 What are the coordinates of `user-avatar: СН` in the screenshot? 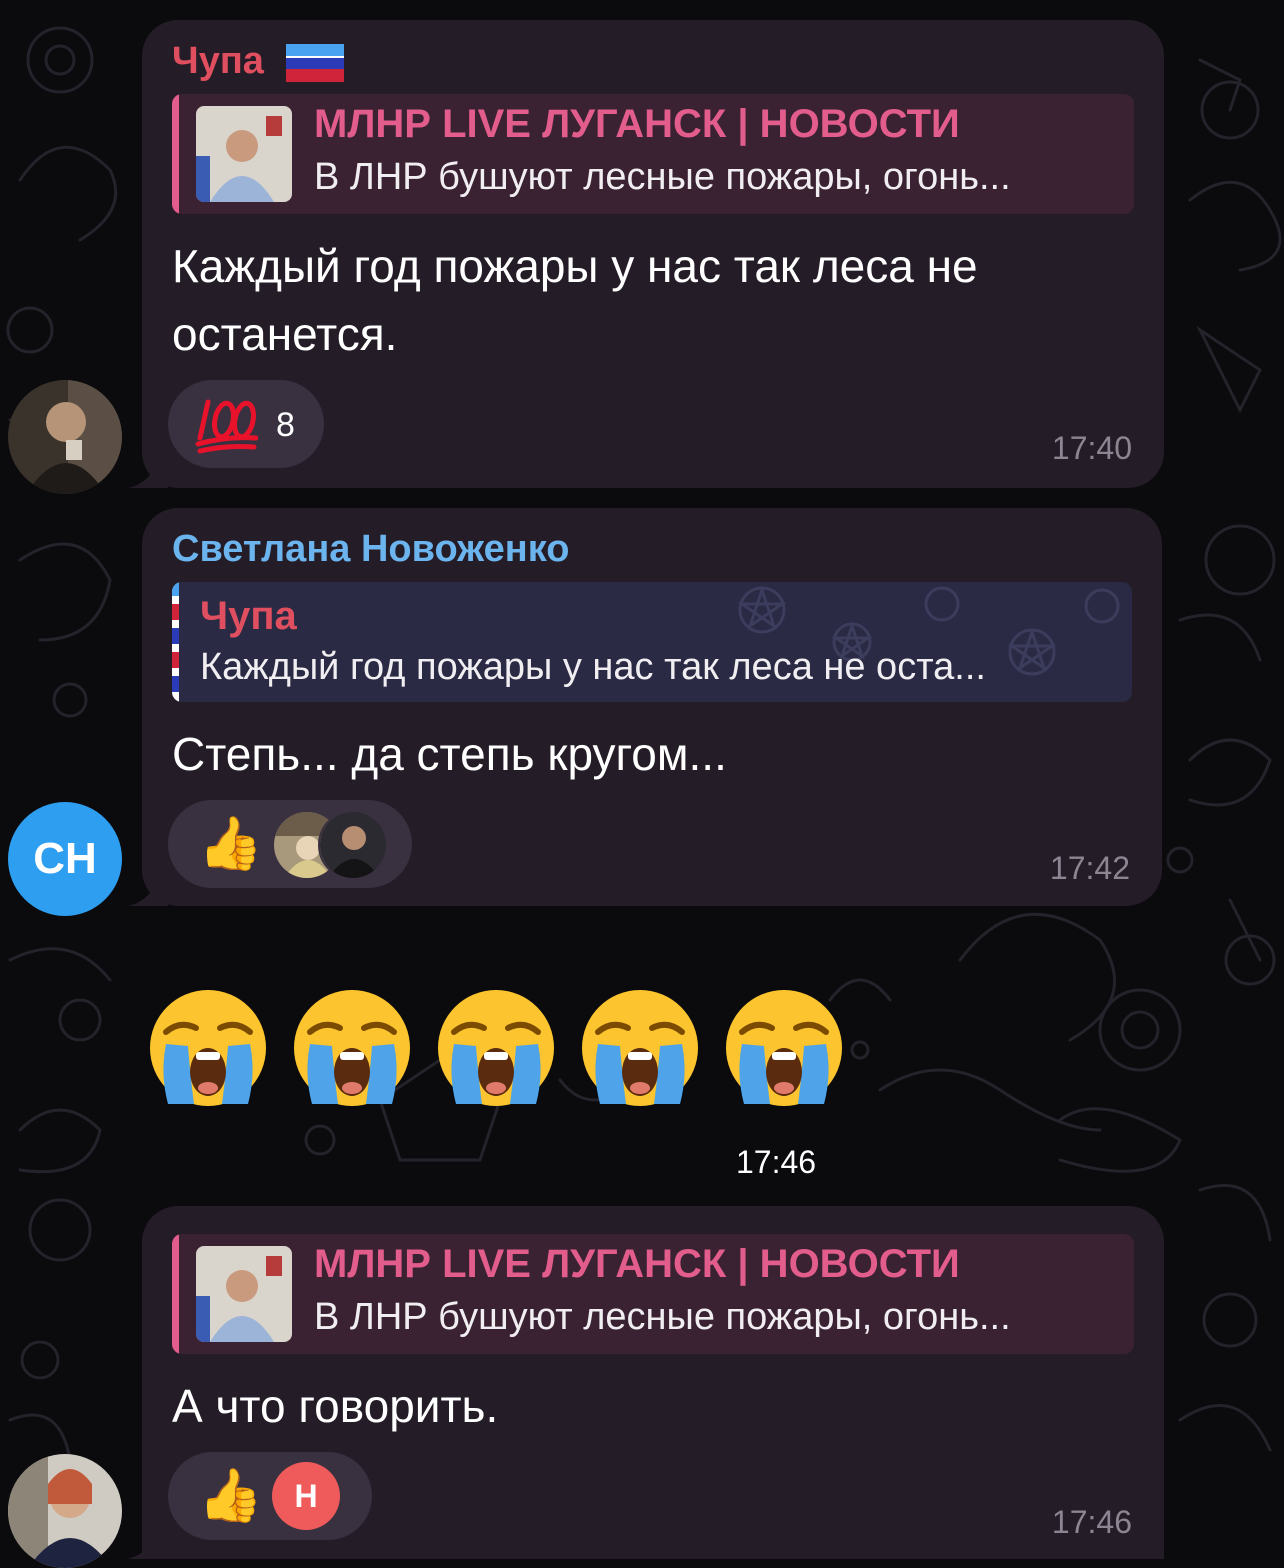 It's located at (65, 859).